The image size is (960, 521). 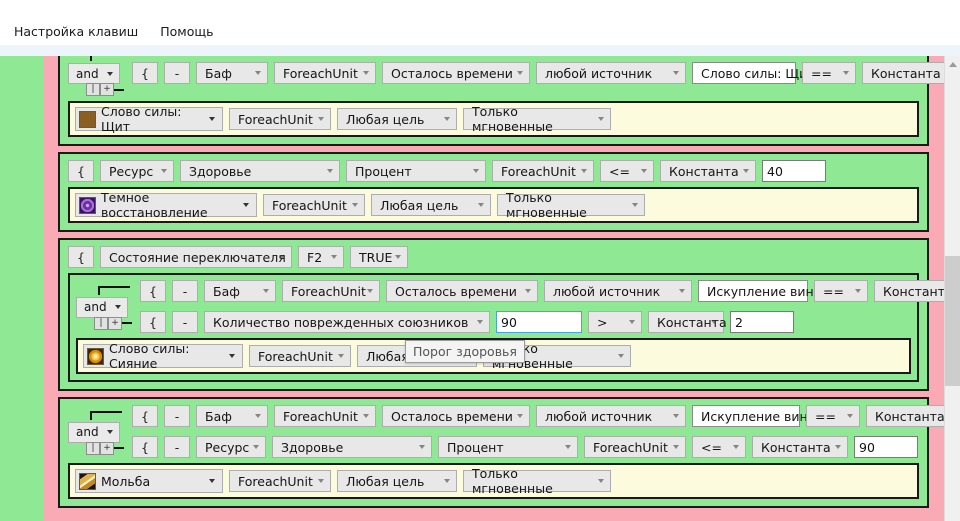 I want to click on spell-select: Мольба, so click(x=149, y=481).